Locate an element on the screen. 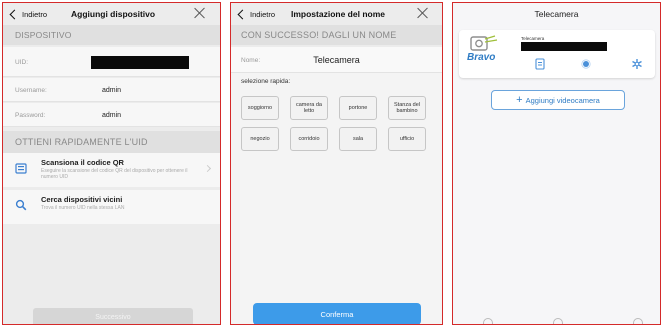 This screenshot has height=327, width=663. navbar: Indietro Impostazione del nome is located at coordinates (336, 14).